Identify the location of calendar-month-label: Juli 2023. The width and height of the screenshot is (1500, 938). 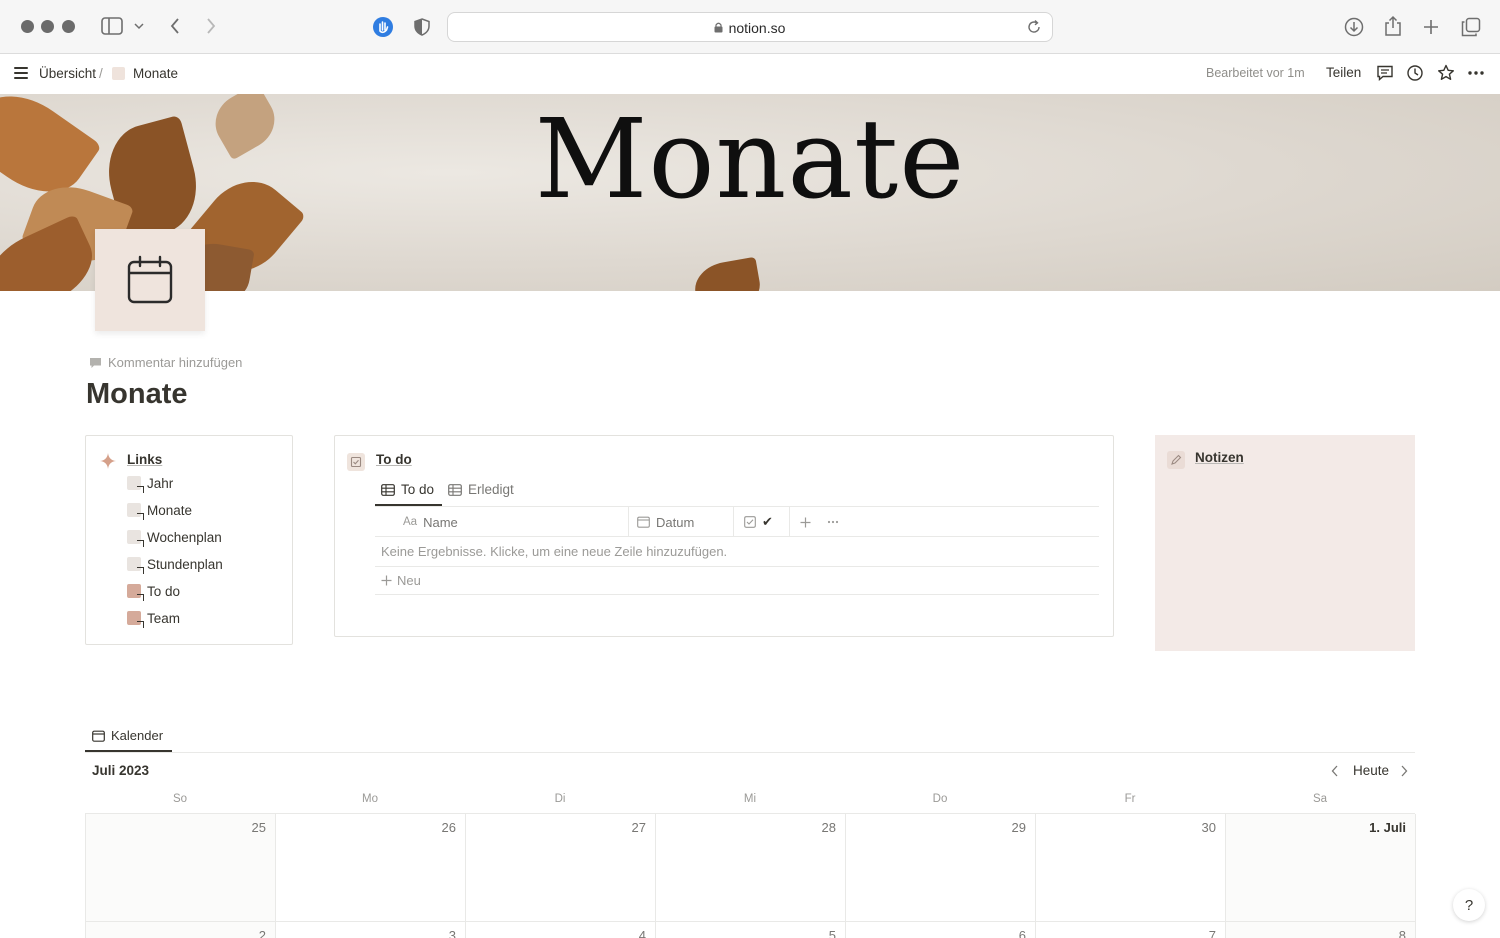
(121, 770).